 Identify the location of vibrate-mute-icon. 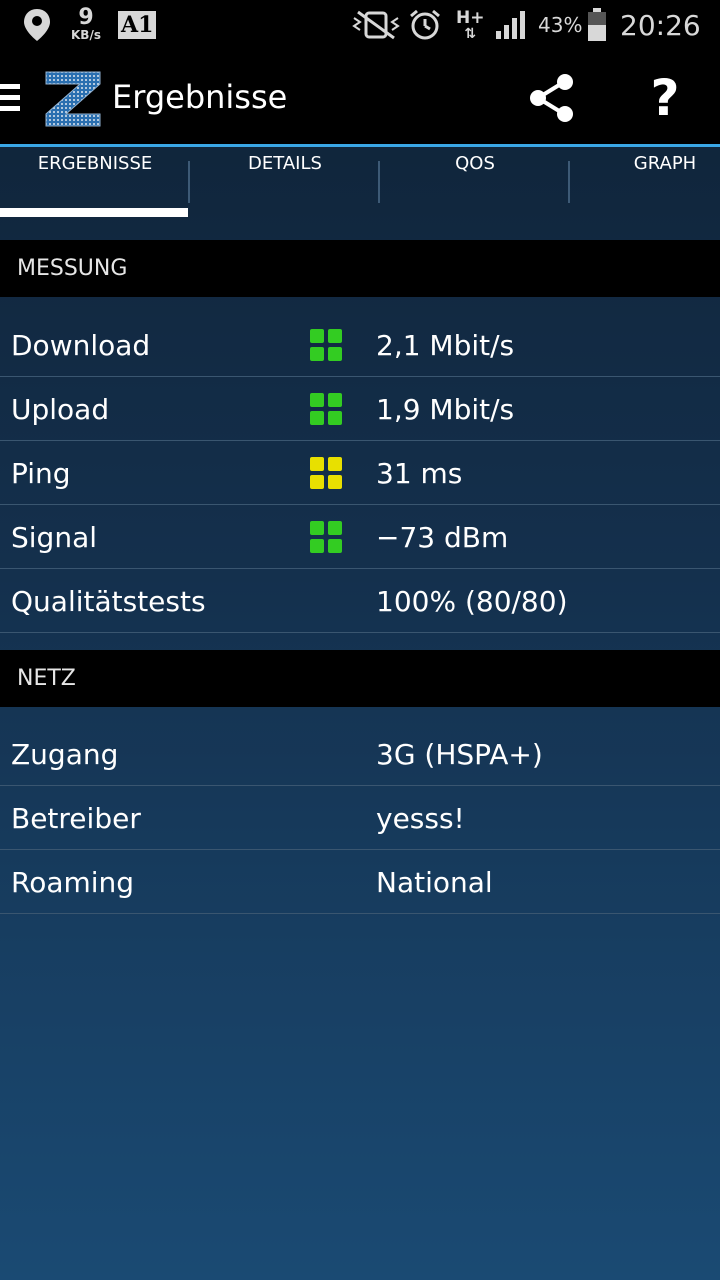
(376, 25).